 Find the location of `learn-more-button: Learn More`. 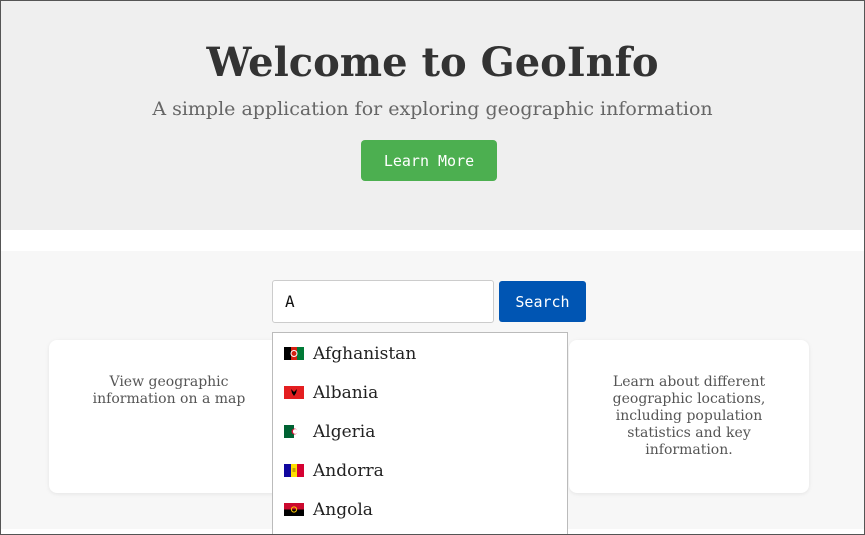

learn-more-button: Learn More is located at coordinates (429, 160).